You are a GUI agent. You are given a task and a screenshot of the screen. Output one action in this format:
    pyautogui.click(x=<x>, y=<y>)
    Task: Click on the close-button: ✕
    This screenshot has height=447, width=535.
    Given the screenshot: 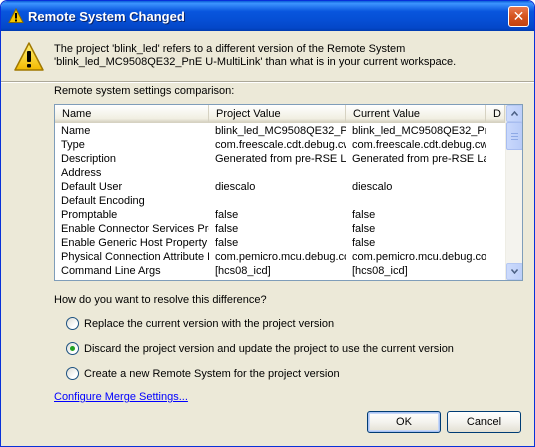 What is the action you would take?
    pyautogui.click(x=518, y=16)
    